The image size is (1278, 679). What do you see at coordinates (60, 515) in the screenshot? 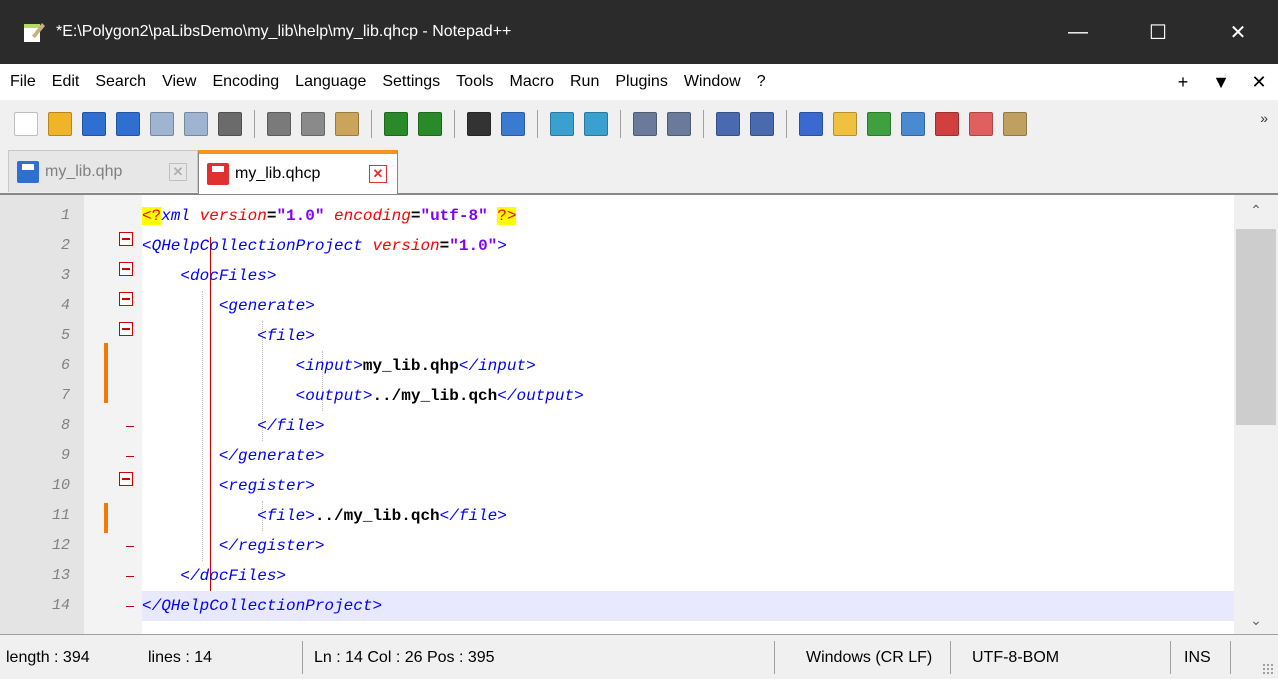
I see `line-number: 11` at bounding box center [60, 515].